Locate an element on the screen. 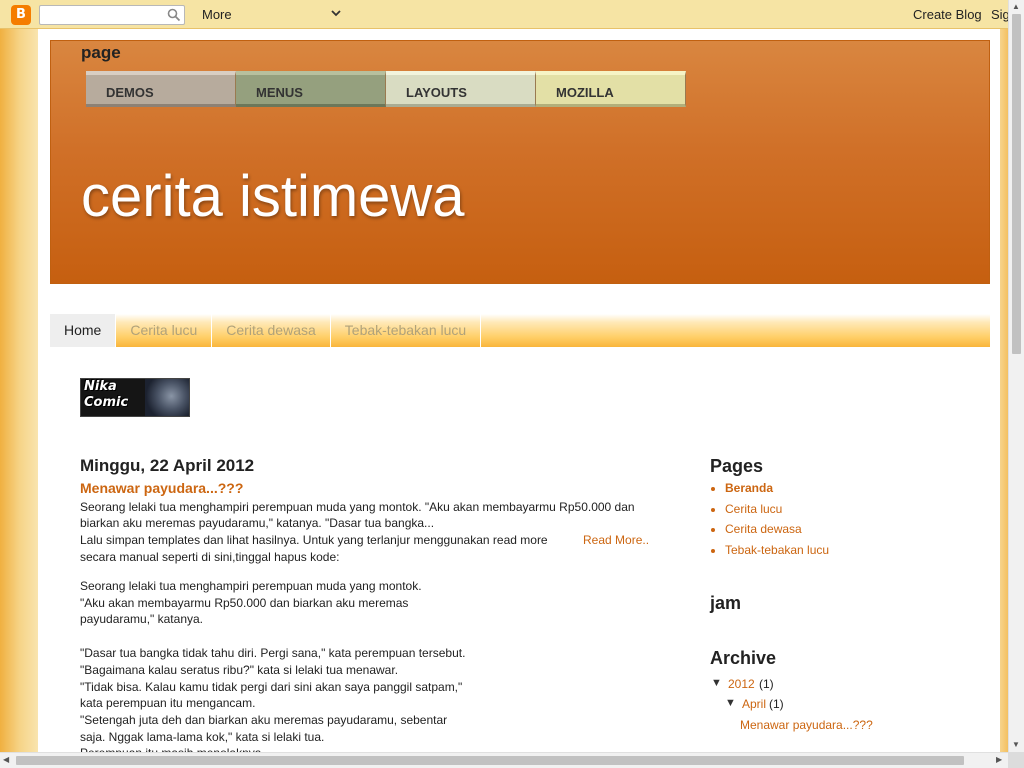 This screenshot has height=768, width=1024. archive-month-toggle-icon: ▼ is located at coordinates (730, 703).